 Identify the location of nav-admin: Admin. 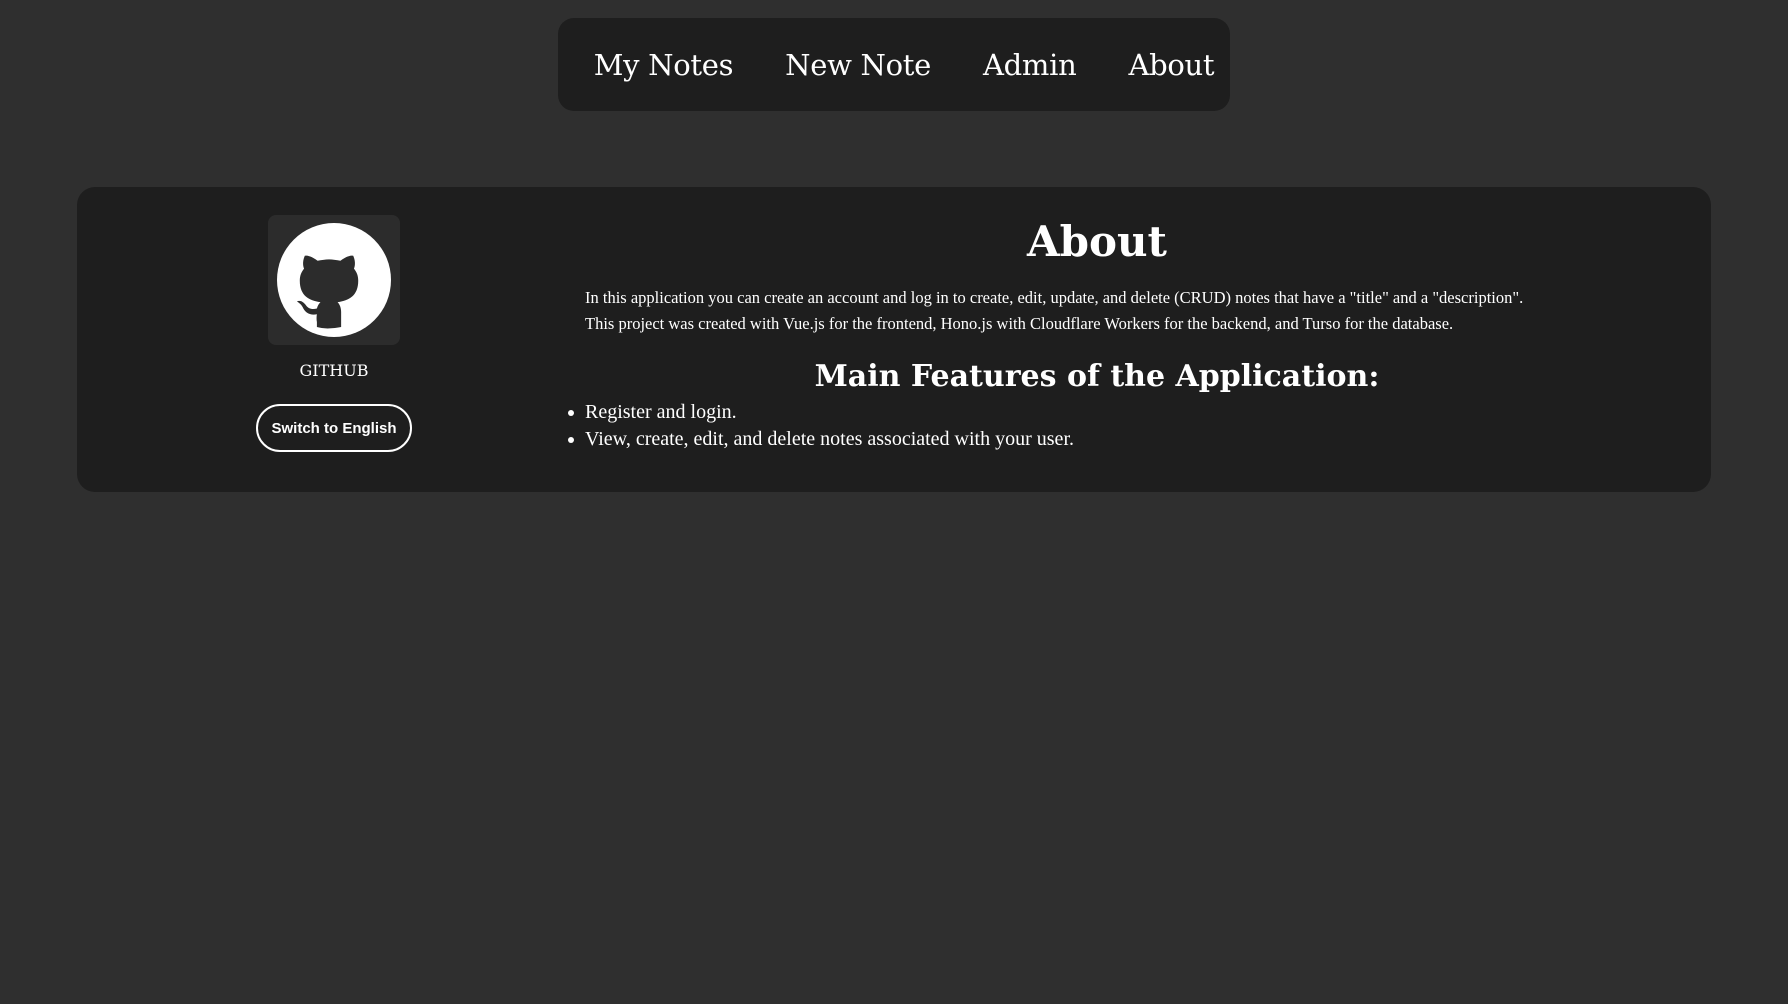
(1030, 65).